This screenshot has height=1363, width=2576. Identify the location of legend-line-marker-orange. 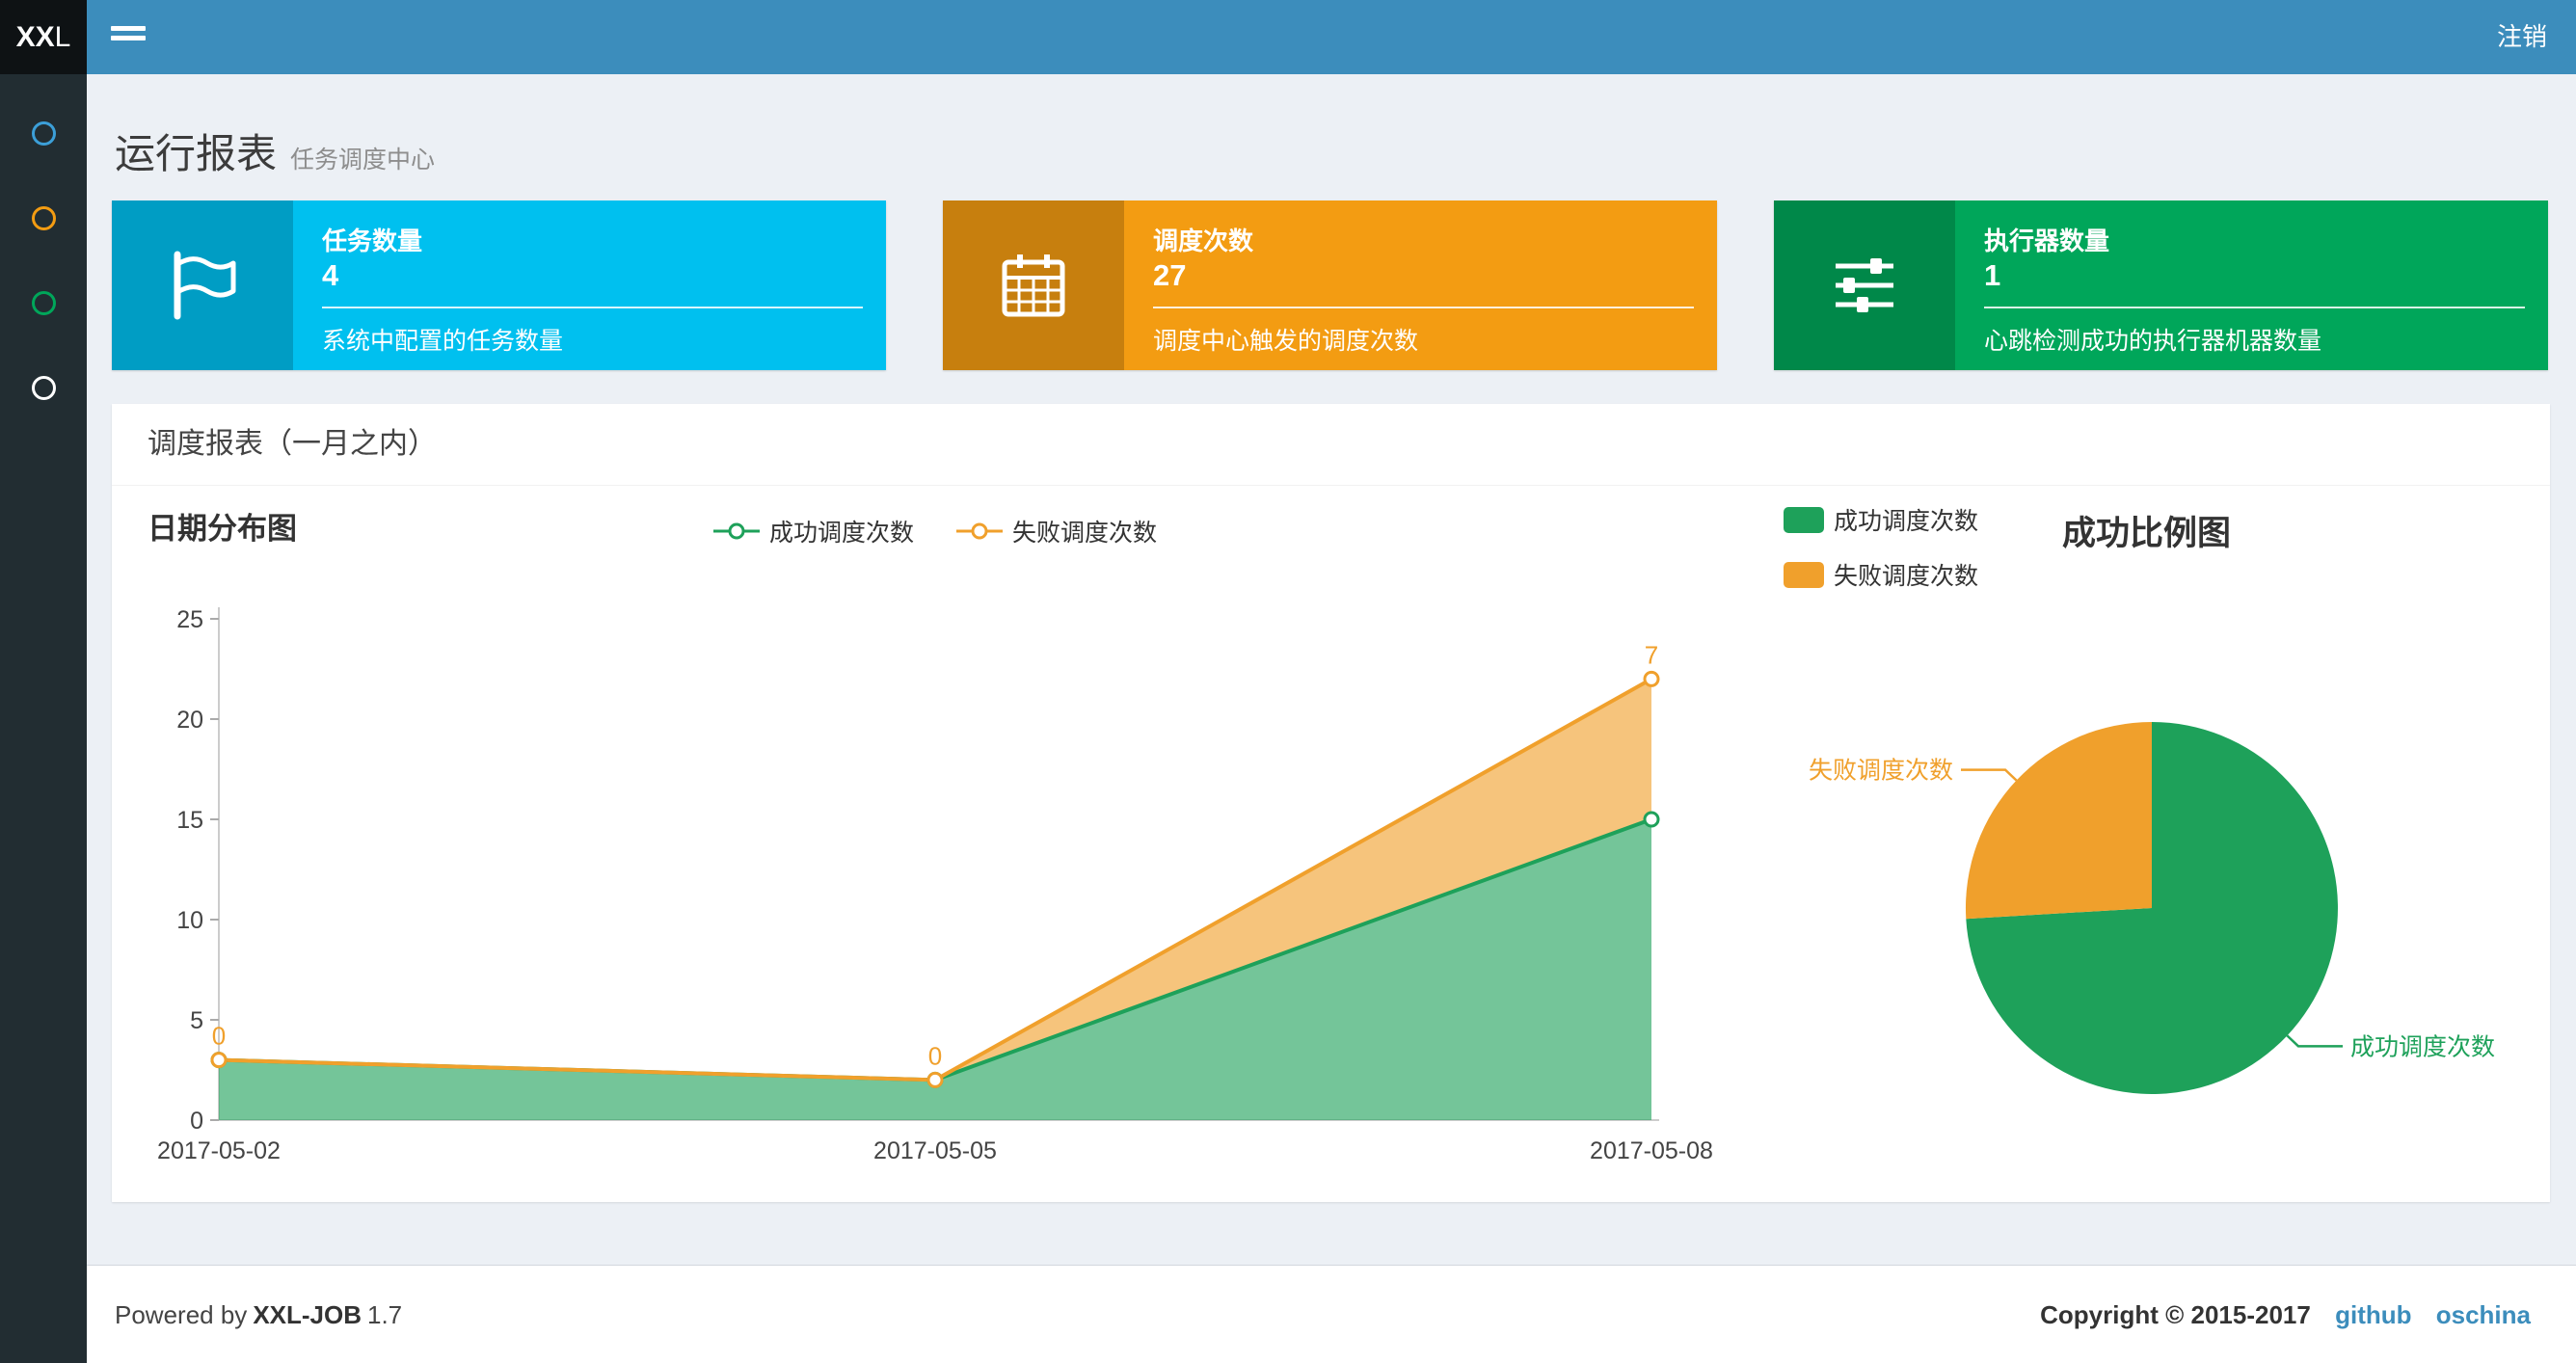
(980, 531).